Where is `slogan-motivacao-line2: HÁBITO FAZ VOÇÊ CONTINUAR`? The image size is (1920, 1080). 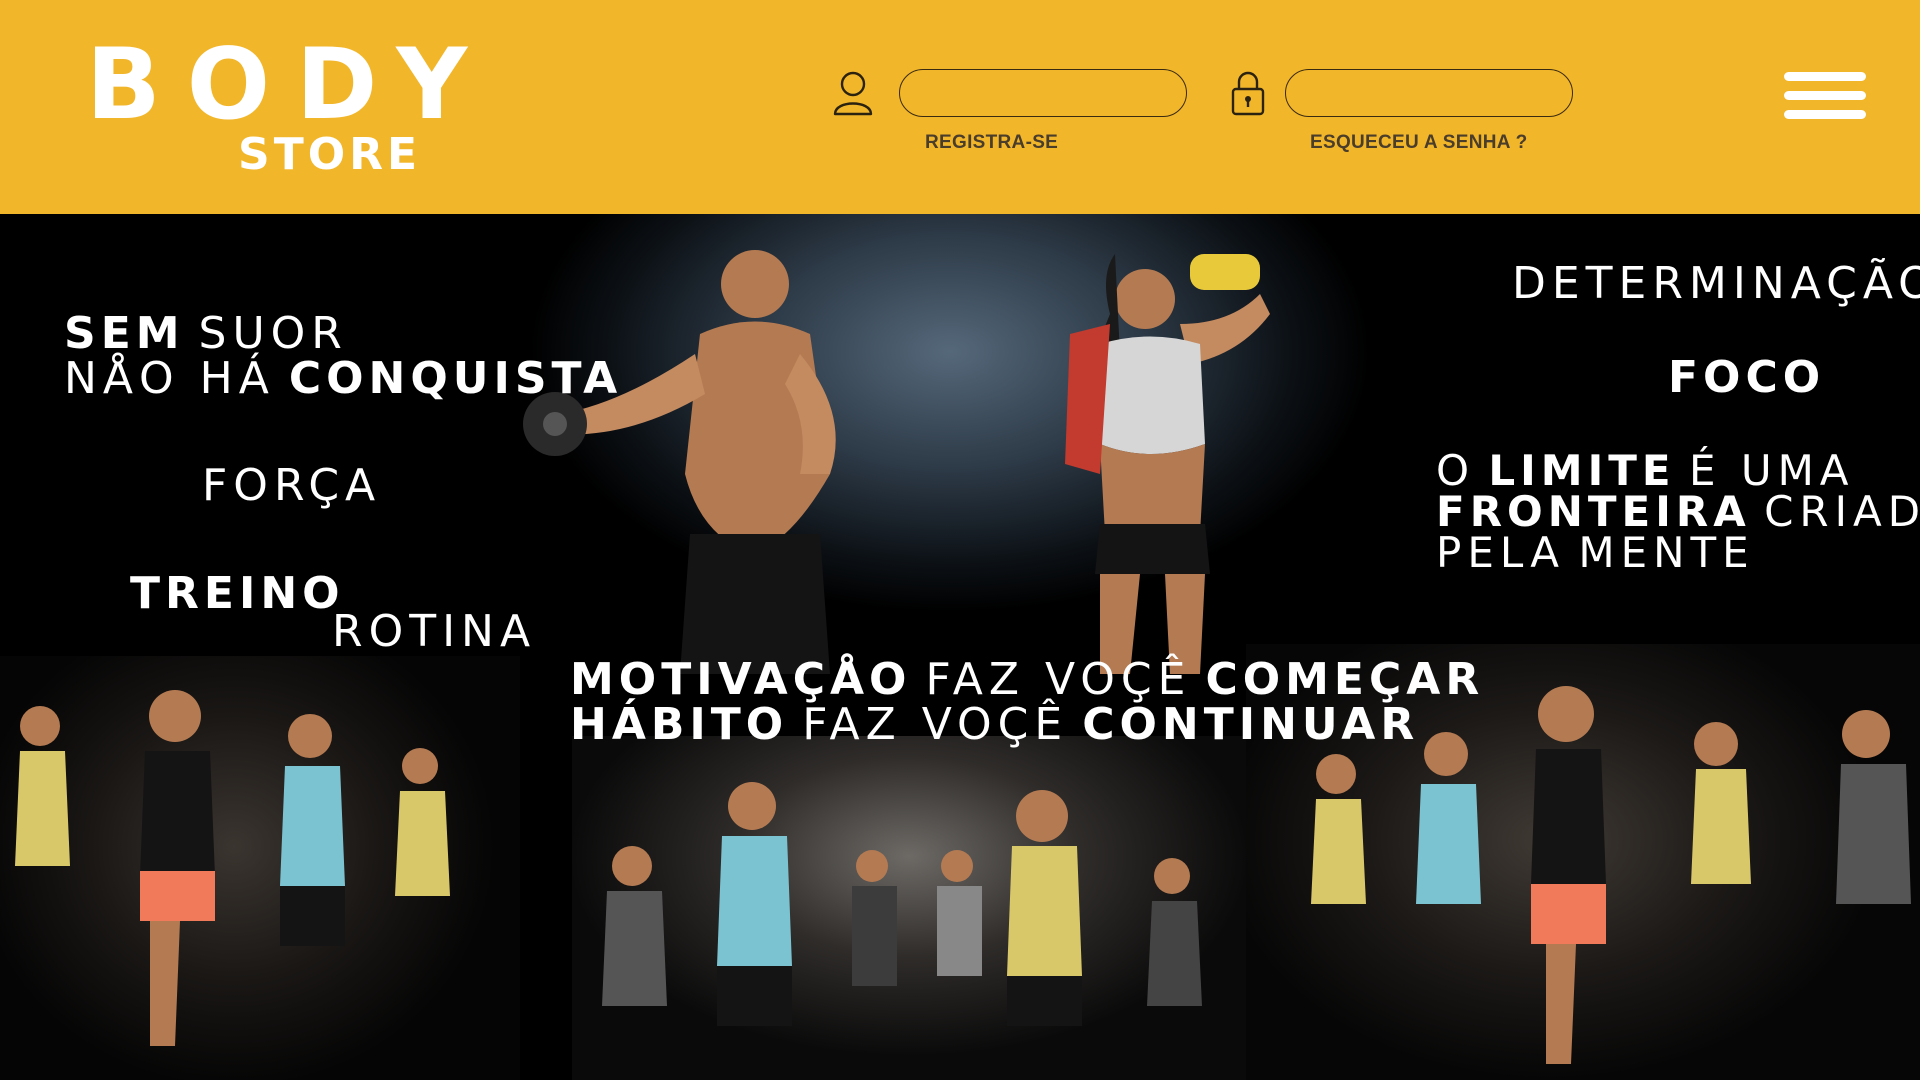
slogan-motivacao-line2: HÁBITO FAZ VOÇÊ CONTINUAR is located at coordinates (994, 725).